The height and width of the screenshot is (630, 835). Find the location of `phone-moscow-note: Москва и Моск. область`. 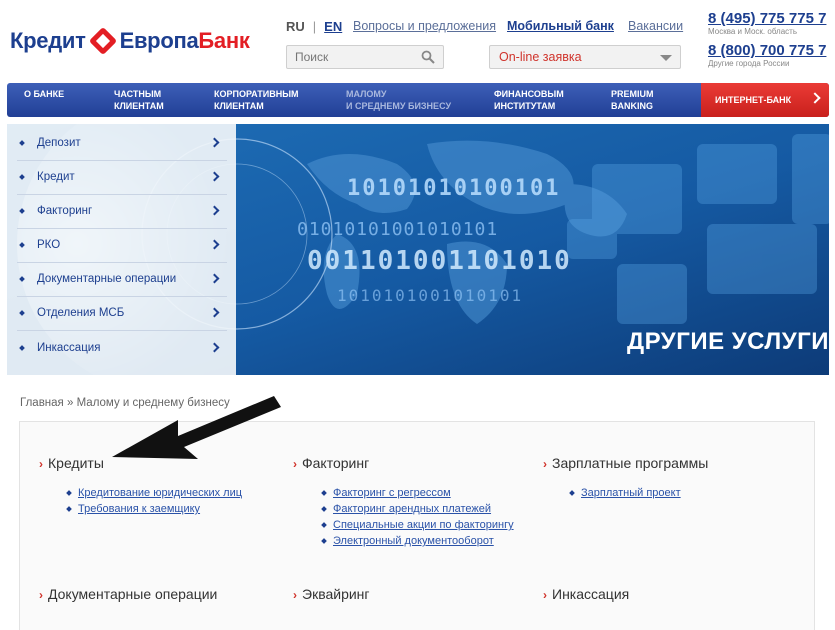

phone-moscow-note: Москва и Моск. область is located at coordinates (752, 31).